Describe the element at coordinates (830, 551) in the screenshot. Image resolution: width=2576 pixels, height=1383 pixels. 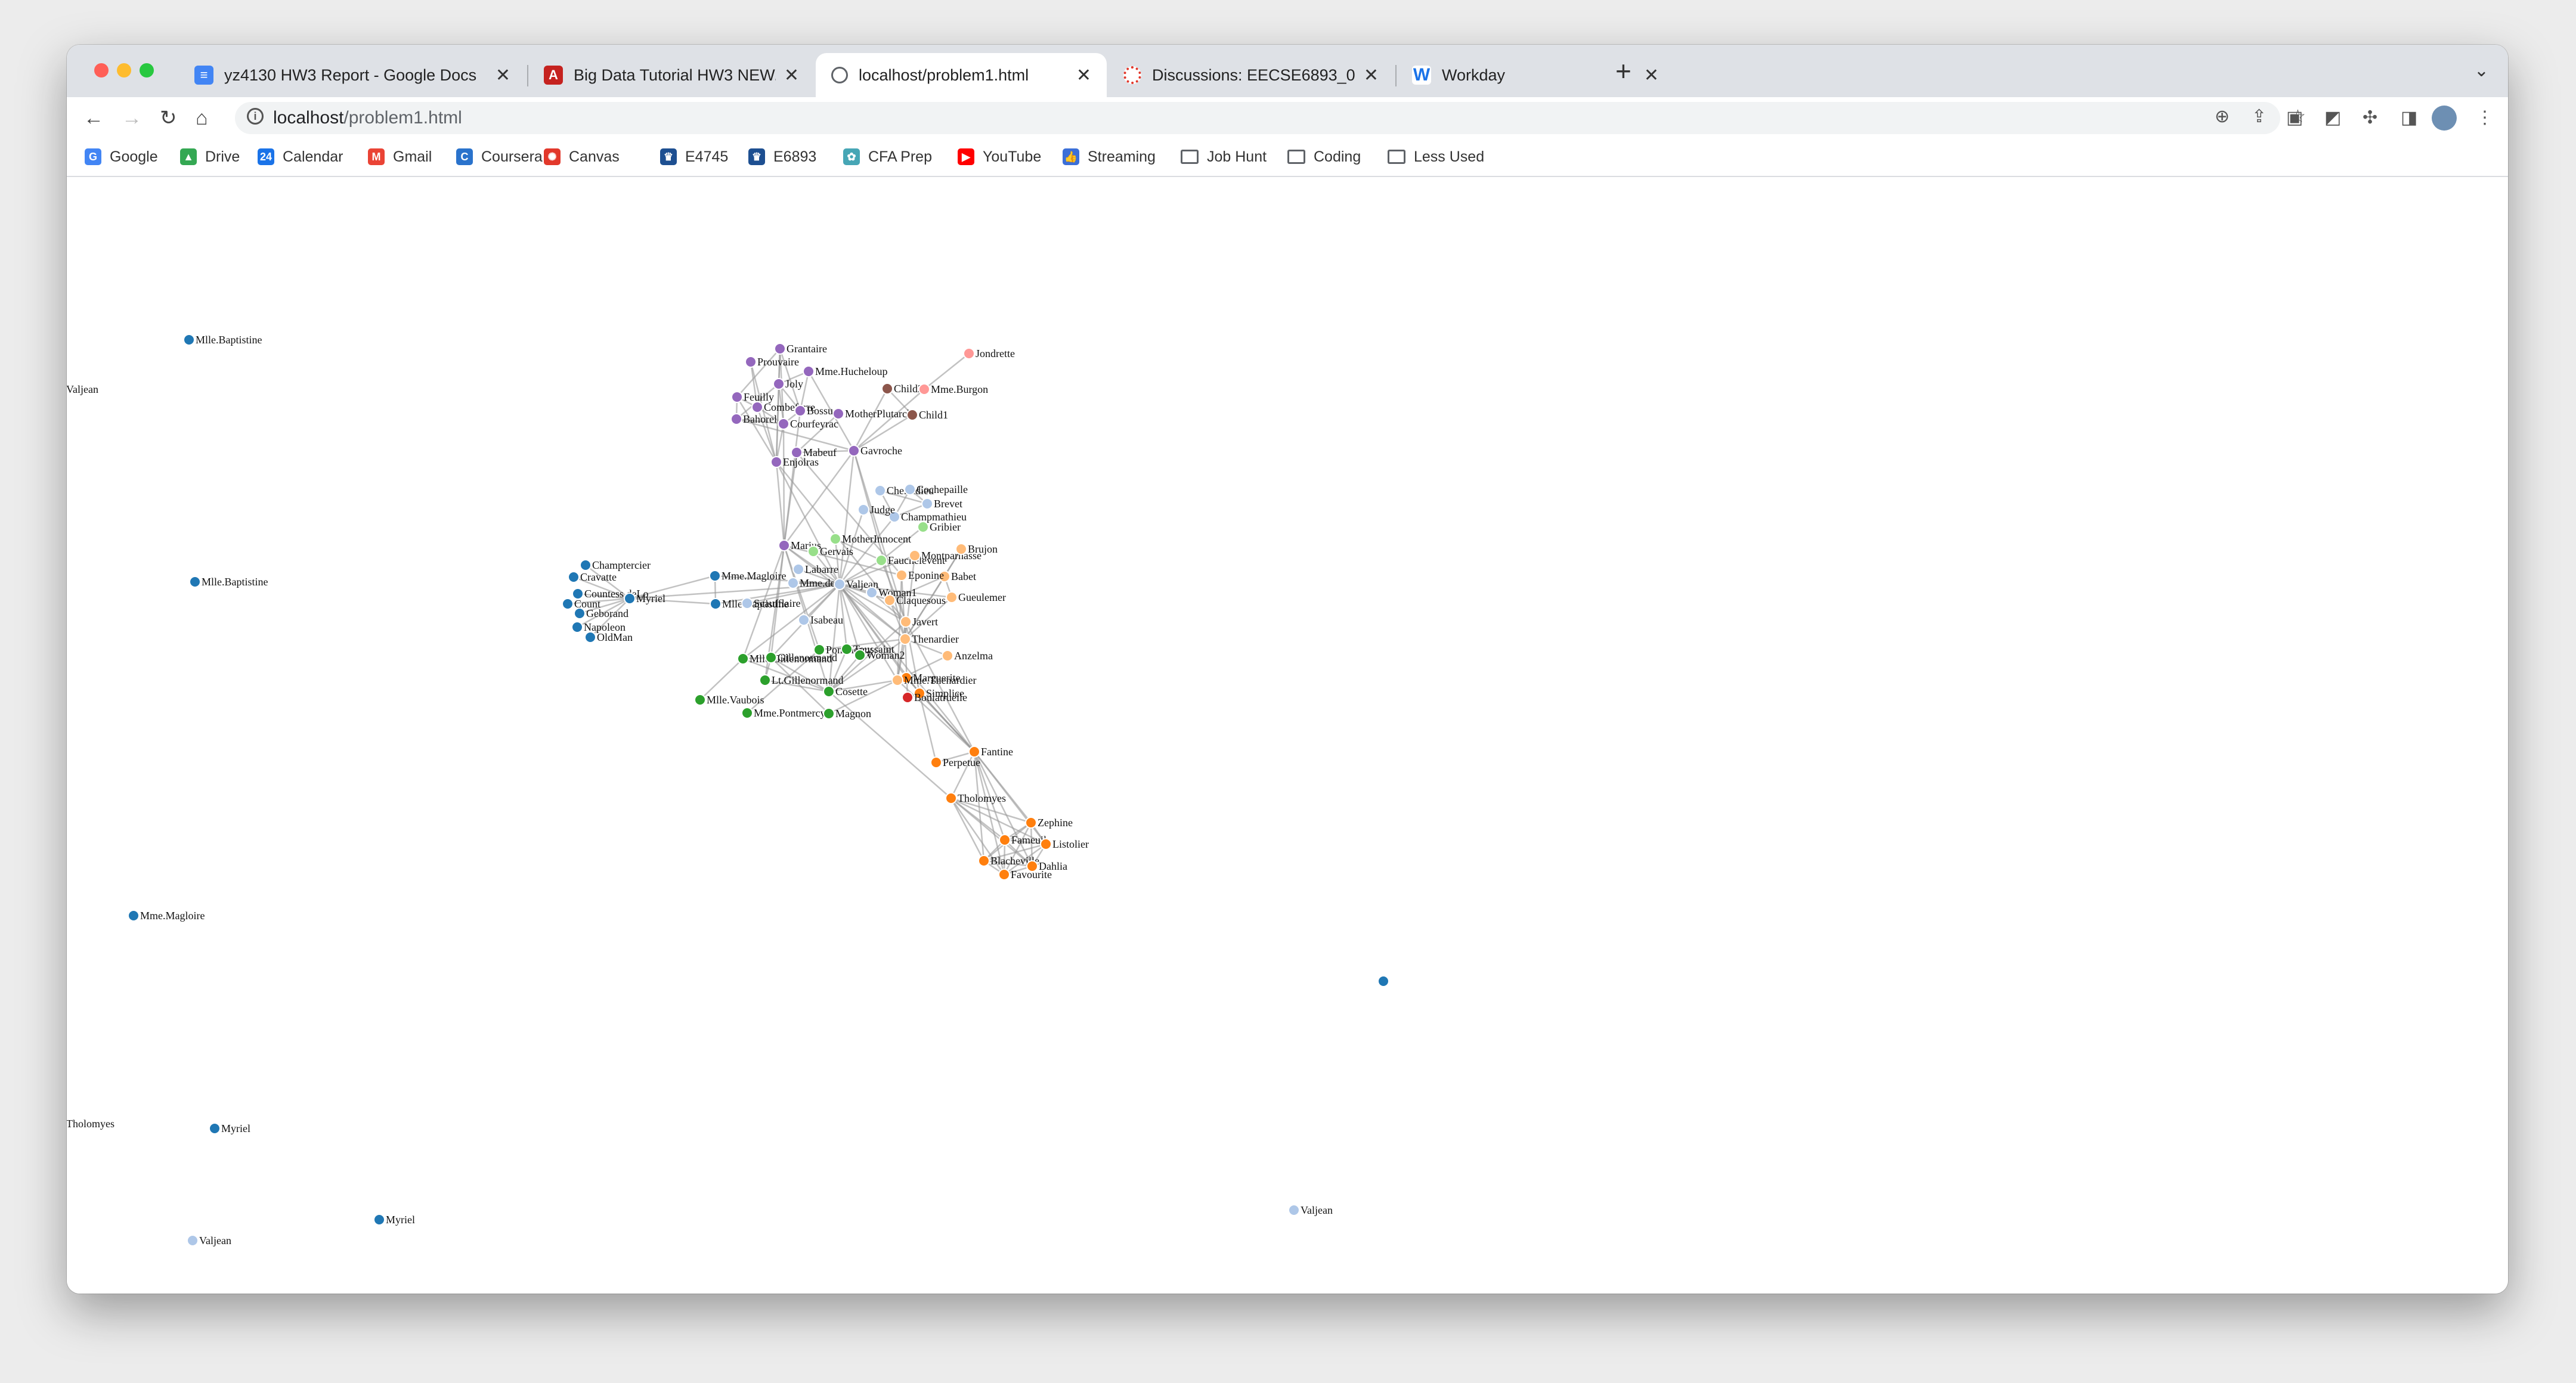
I see `graph-node-gervais: Gervais` at that location.